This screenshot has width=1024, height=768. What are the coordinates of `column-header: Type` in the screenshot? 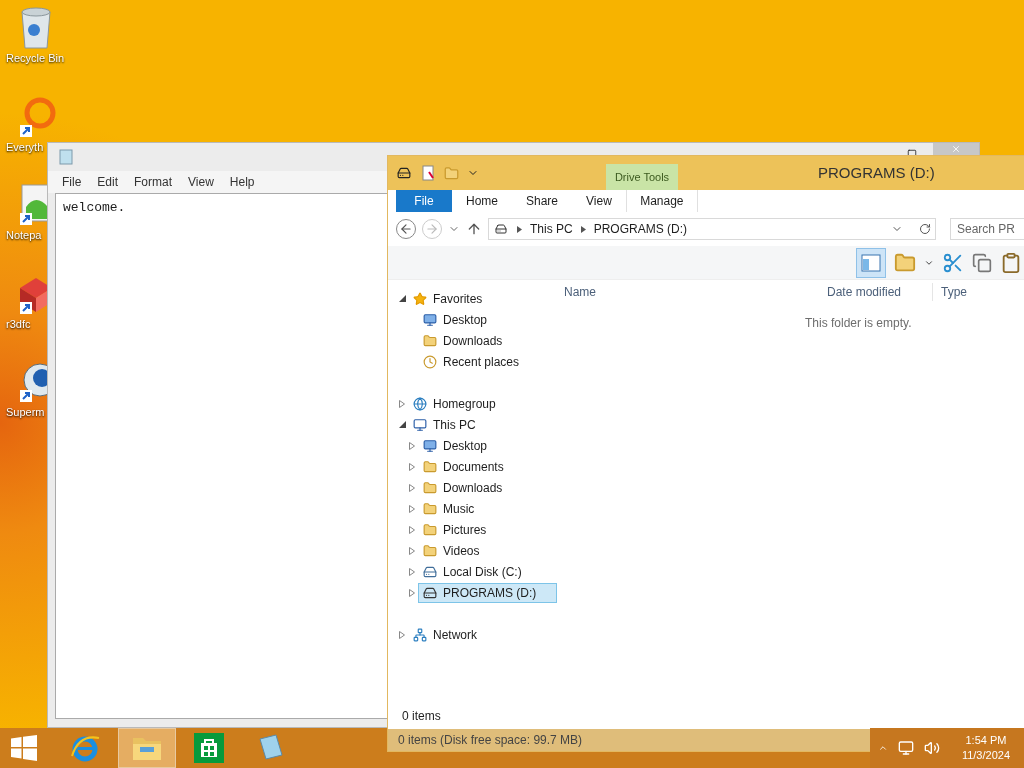 It's located at (950, 292).